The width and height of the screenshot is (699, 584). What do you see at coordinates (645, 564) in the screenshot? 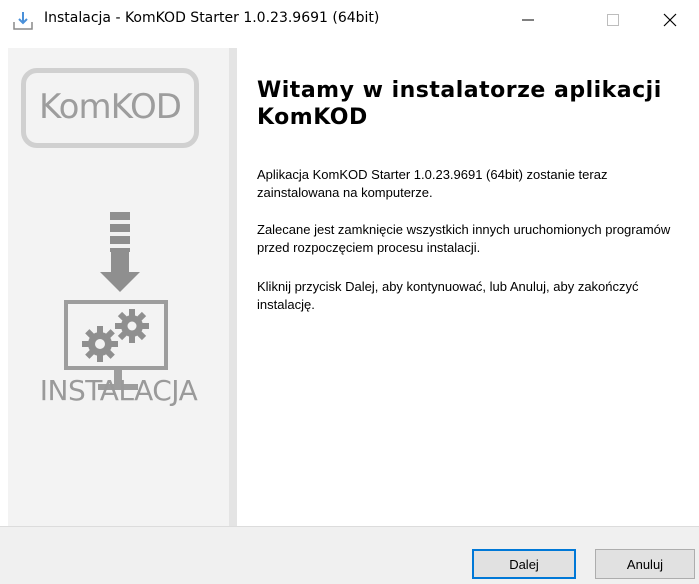
I see `cancel-button: Anuluj` at bounding box center [645, 564].